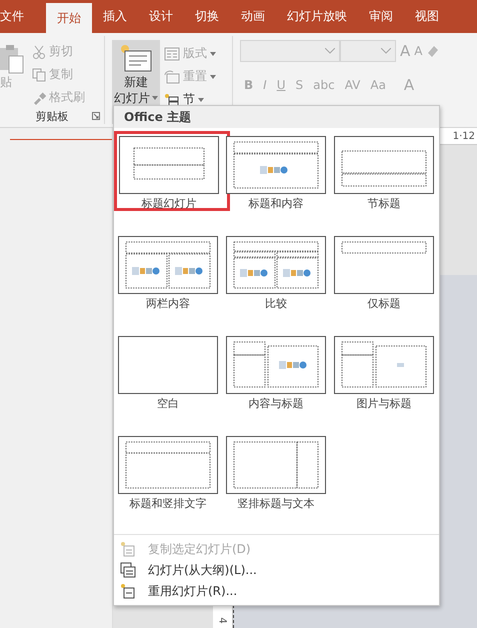 The image size is (477, 628). I want to click on layout-option: 图片与标题, so click(386, 375).